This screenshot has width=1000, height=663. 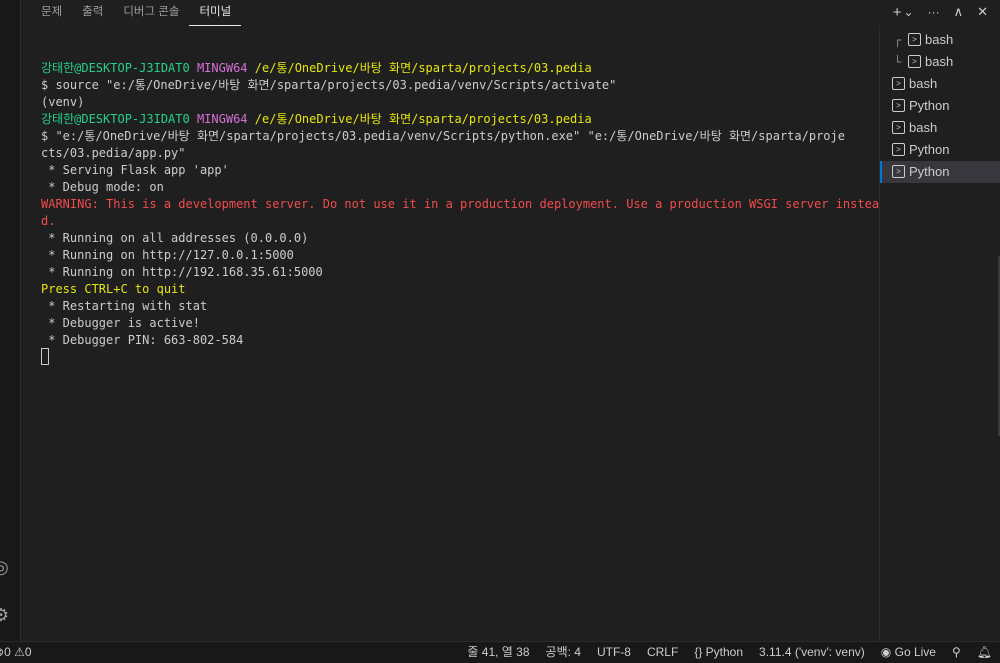 I want to click on go-live-label: Go Live, so click(x=915, y=652).